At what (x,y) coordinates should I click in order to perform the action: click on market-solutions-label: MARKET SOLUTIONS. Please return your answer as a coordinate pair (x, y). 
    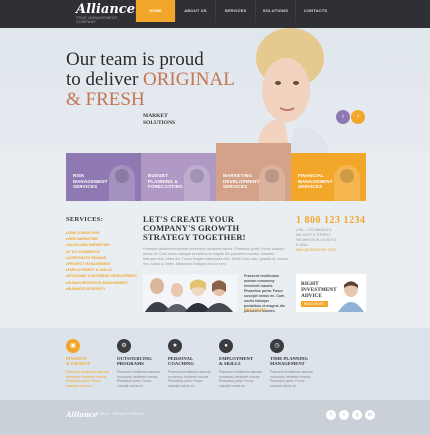
    Looking at the image, I should click on (173, 120).